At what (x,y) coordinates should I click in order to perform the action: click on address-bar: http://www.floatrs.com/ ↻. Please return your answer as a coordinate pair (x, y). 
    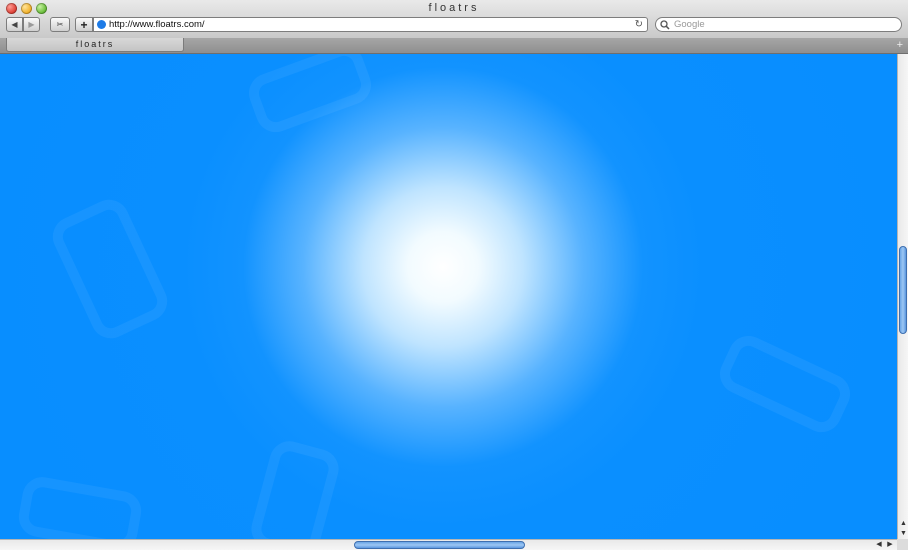
    Looking at the image, I should click on (370, 24).